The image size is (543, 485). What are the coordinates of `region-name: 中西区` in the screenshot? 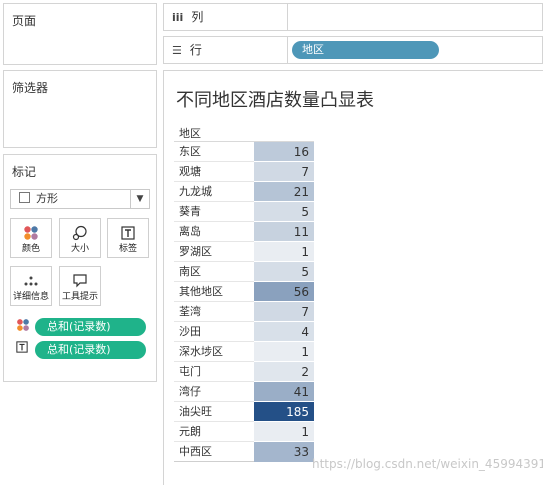 It's located at (195, 451).